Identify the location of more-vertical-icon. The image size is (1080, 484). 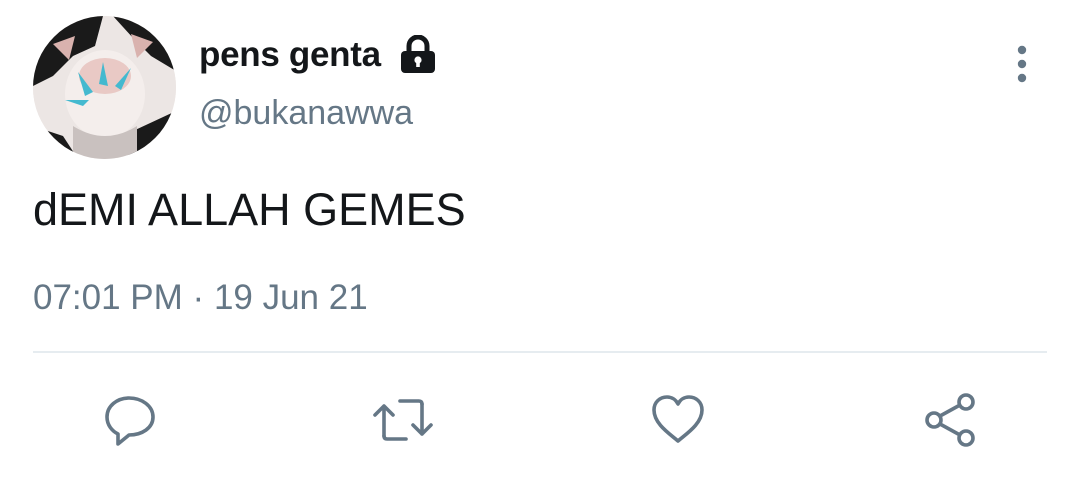
(1022, 64).